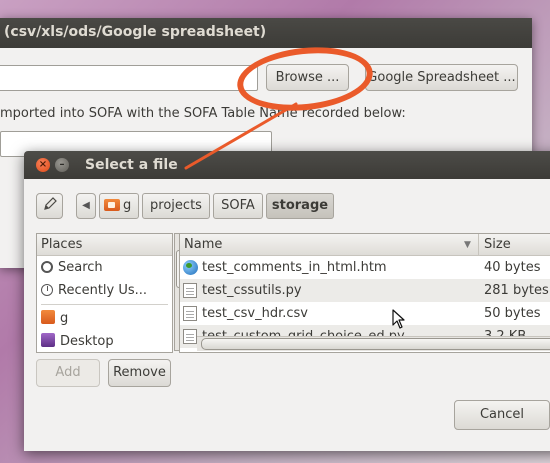 This screenshot has width=550, height=463. I want to click on breadcrumb-storage: storage, so click(300, 206).